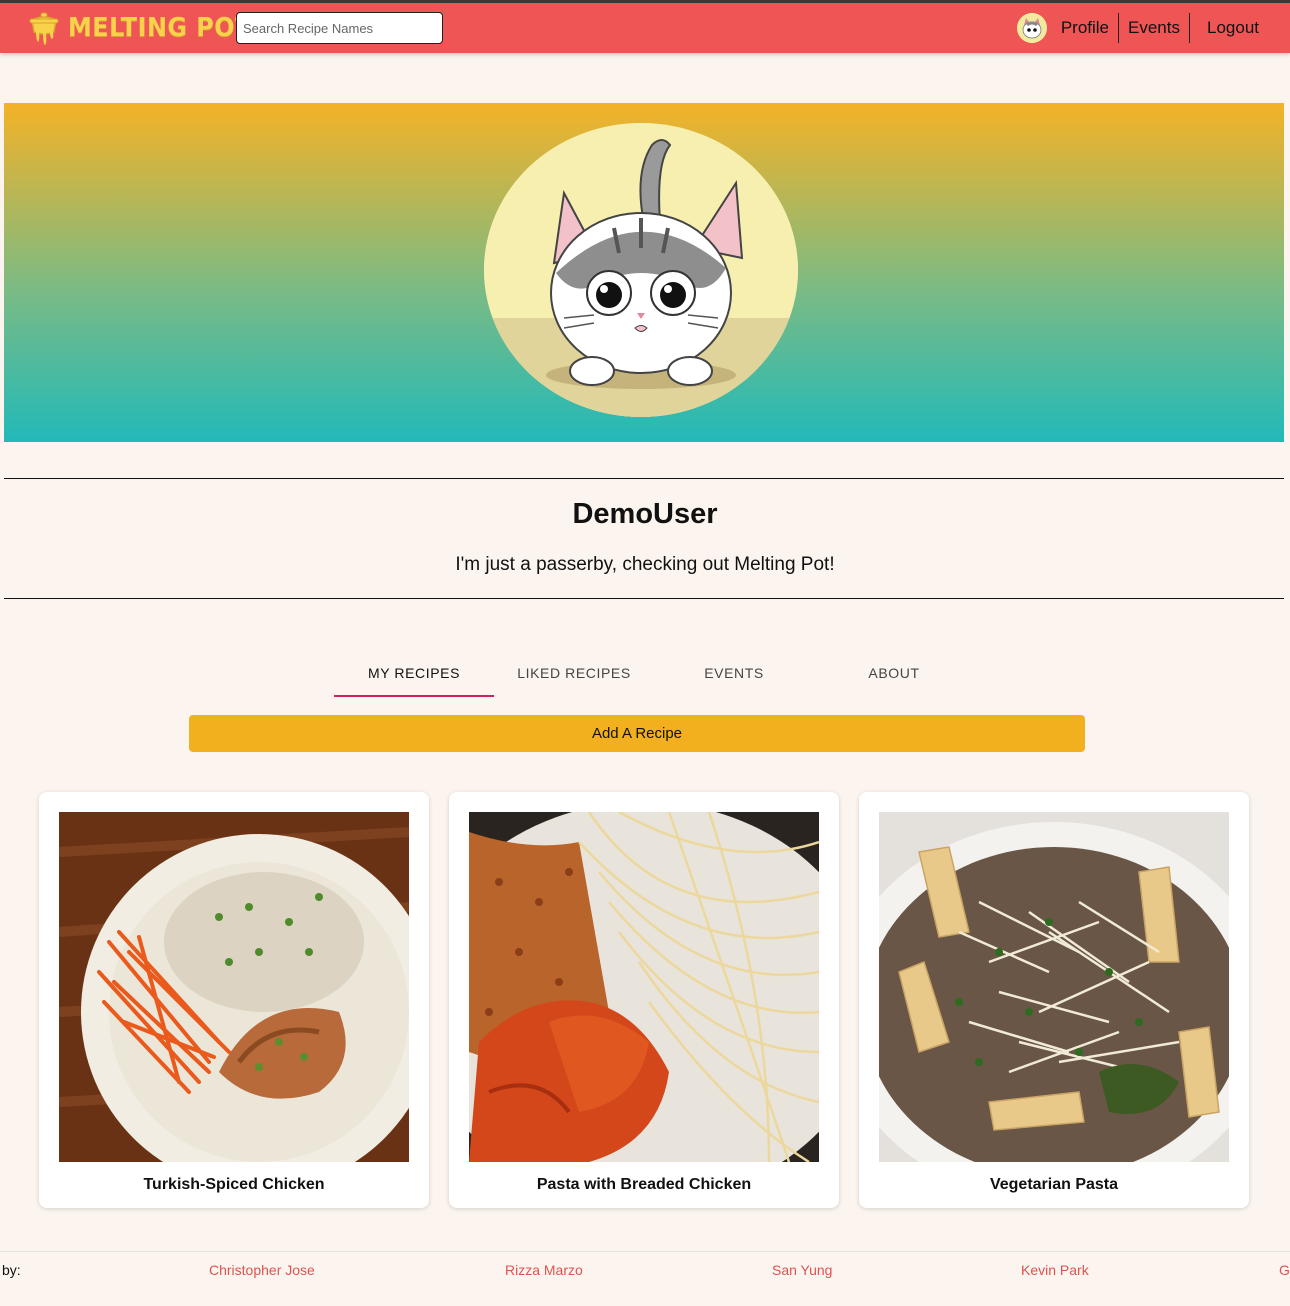 The image size is (1290, 1306). What do you see at coordinates (574, 673) in the screenshot?
I see `tab-liked-recipes: LIKED RECIPES` at bounding box center [574, 673].